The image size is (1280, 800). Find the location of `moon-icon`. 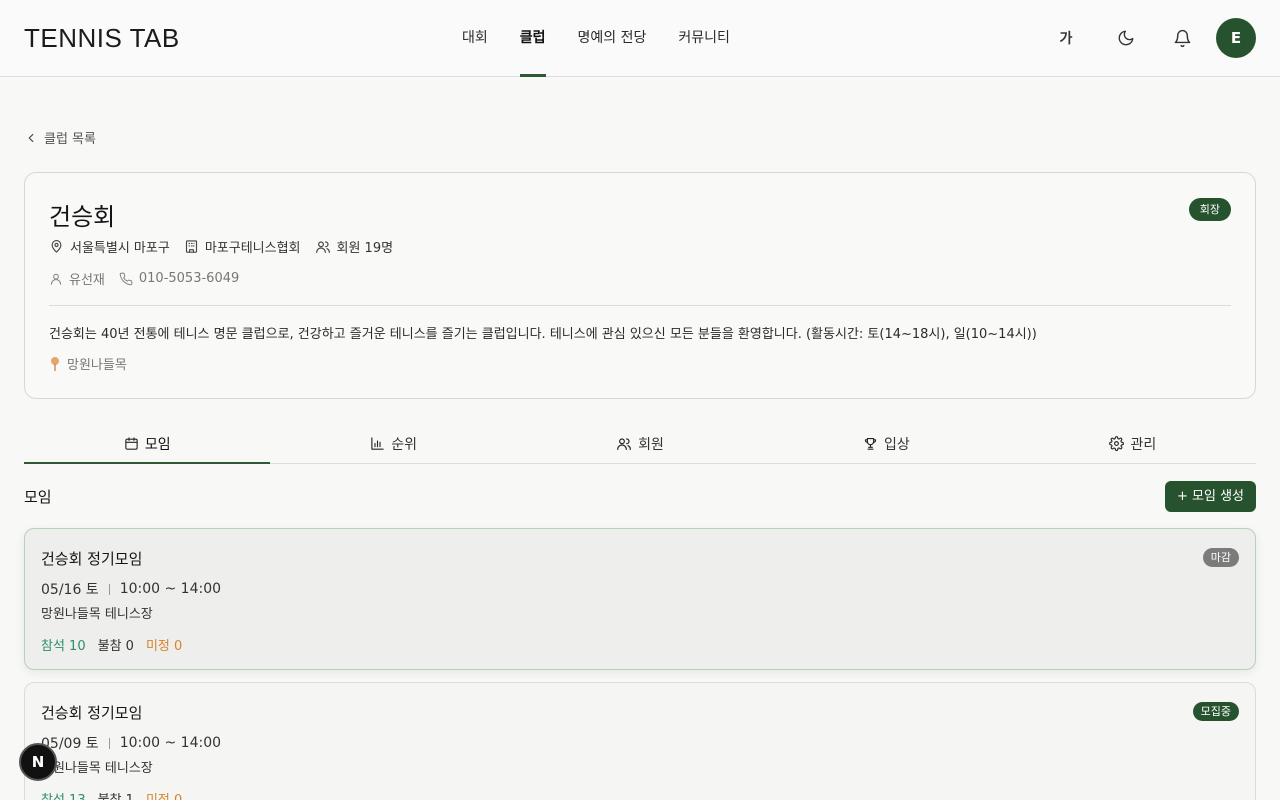

moon-icon is located at coordinates (1126, 38).